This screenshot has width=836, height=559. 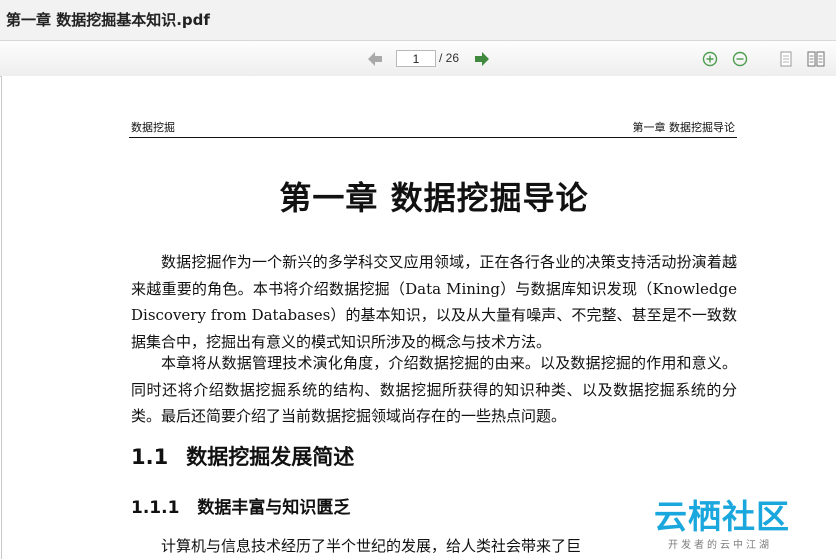 I want to click on subsection-number: 1.1.1, so click(x=155, y=508).